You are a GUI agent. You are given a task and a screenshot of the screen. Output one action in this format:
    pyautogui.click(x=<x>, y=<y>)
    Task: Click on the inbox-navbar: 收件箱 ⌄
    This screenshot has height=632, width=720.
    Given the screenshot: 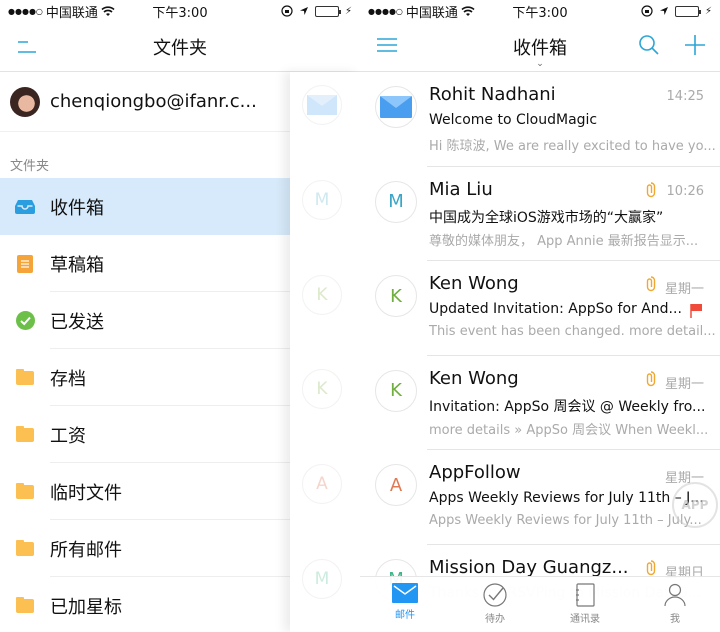 What is the action you would take?
    pyautogui.click(x=540, y=47)
    